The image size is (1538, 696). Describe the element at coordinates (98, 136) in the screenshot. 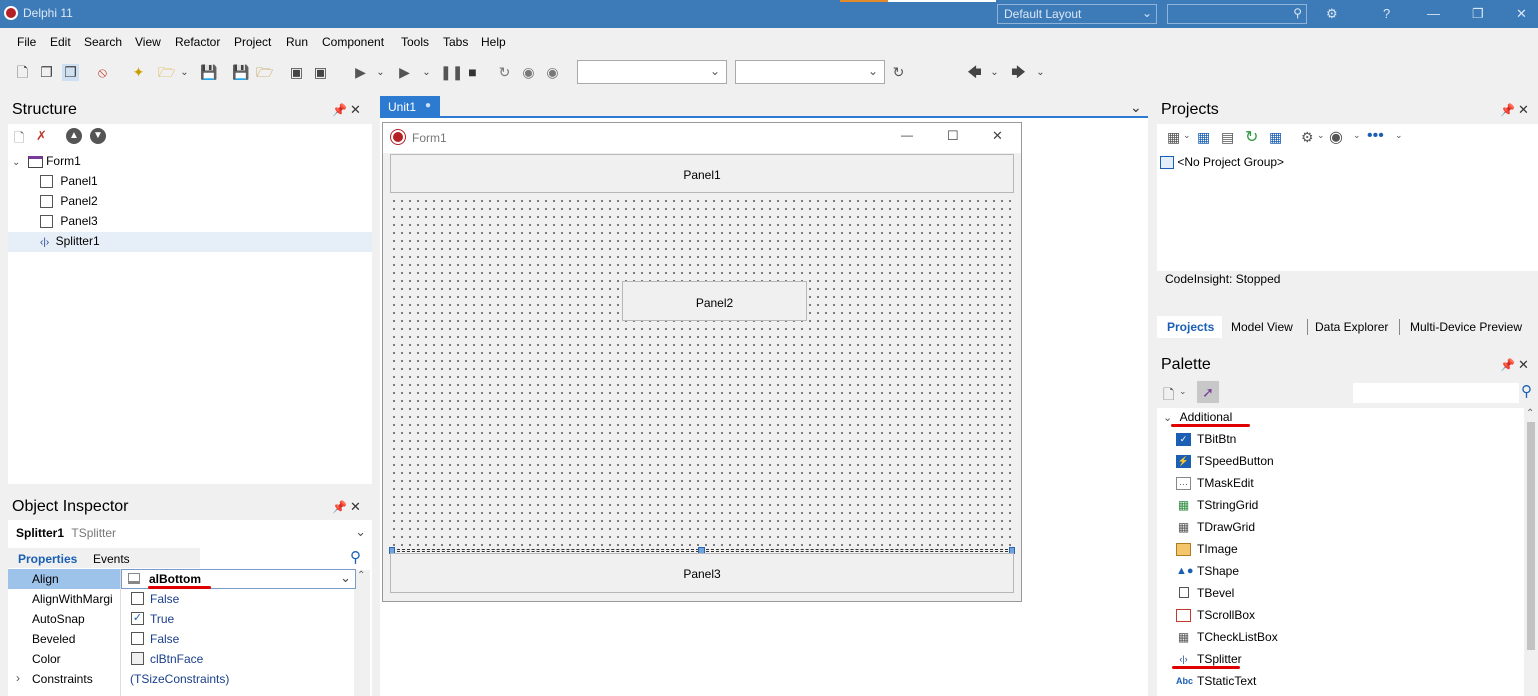

I see `move-down-icon: ▼` at that location.